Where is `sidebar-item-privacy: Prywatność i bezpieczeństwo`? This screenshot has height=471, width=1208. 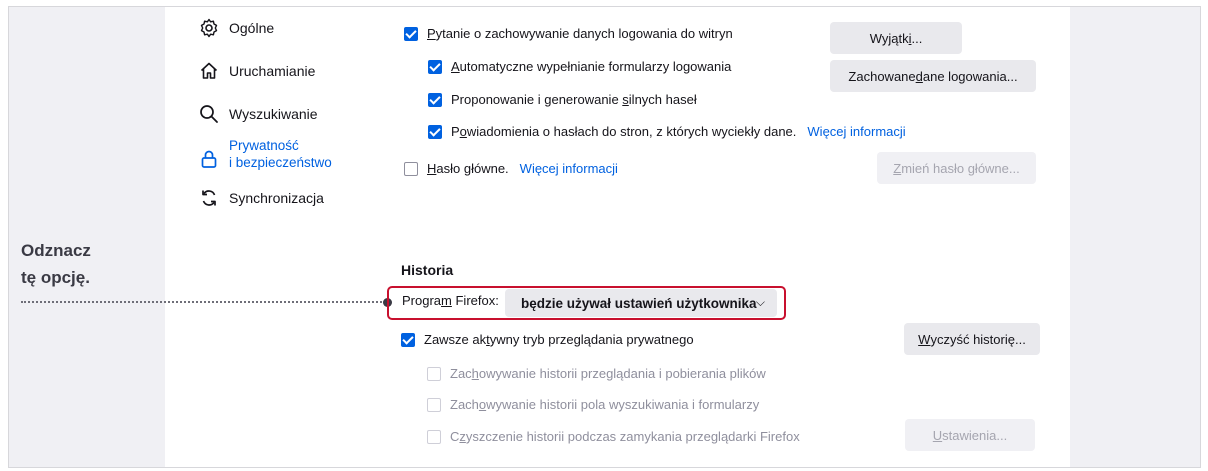 sidebar-item-privacy: Prywatność i bezpieczeństwo is located at coordinates (265, 154).